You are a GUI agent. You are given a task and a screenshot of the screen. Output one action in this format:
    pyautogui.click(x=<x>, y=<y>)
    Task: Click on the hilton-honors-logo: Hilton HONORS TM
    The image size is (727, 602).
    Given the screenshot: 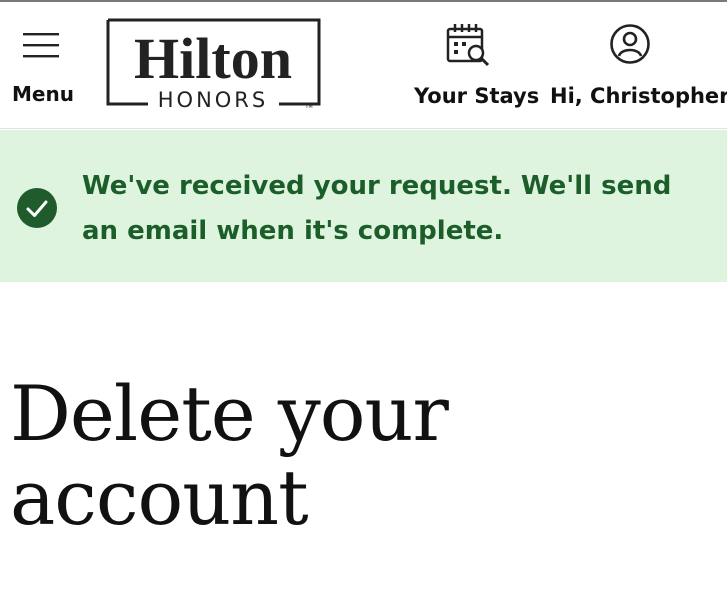 What is the action you would take?
    pyautogui.click(x=213, y=63)
    